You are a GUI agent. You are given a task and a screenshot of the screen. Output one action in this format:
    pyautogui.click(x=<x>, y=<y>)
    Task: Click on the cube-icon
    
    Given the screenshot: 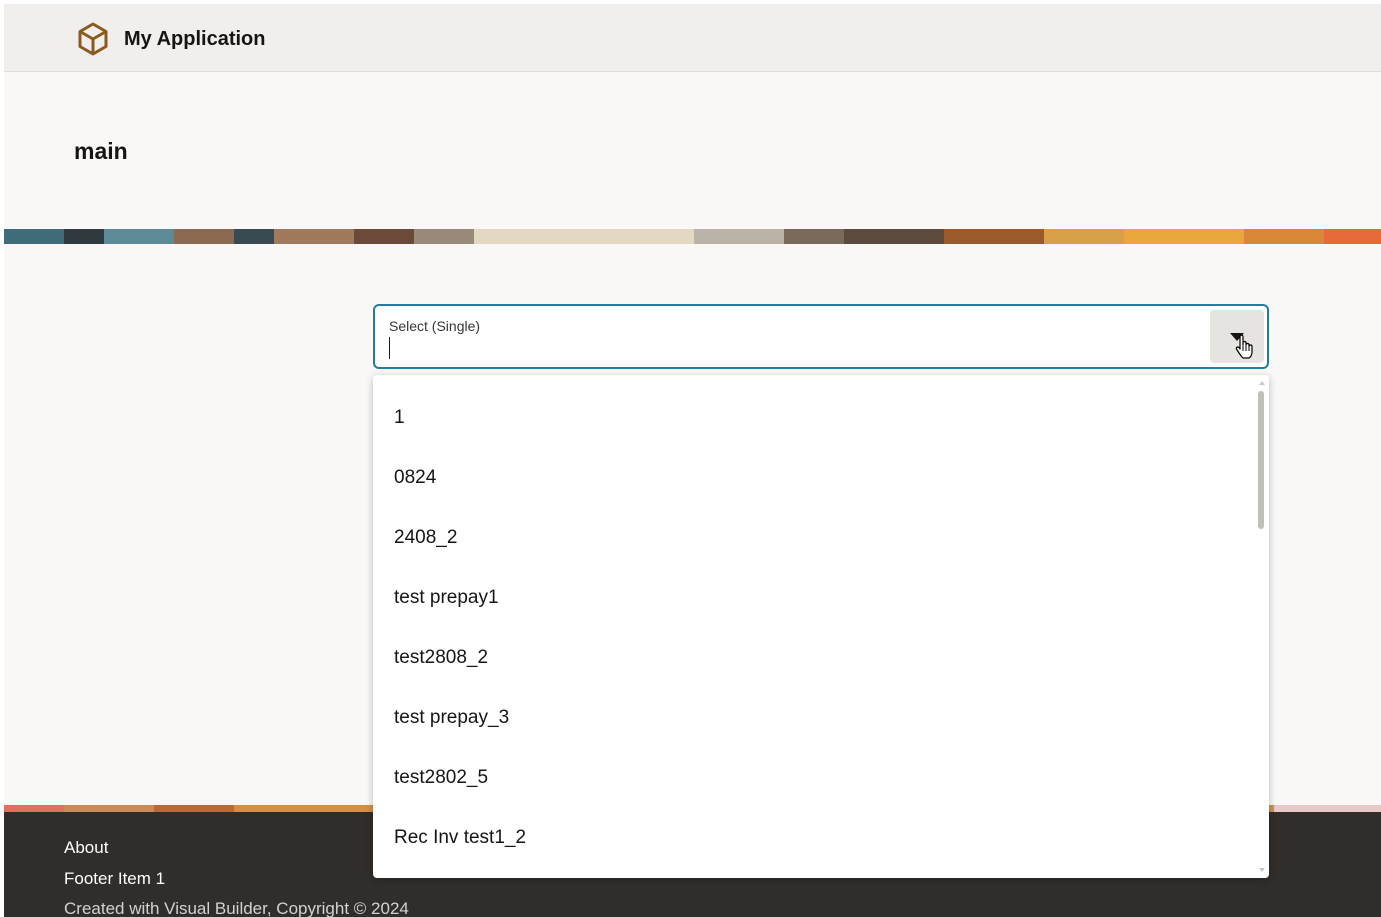 What is the action you would take?
    pyautogui.click(x=93, y=39)
    